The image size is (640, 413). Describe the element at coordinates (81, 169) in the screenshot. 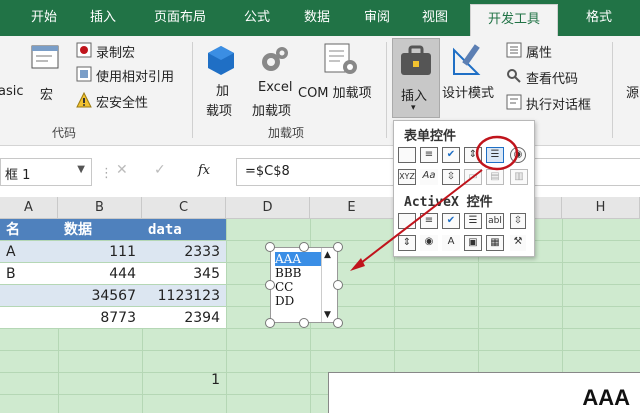

I see `chevron-down-icon: ▼` at that location.